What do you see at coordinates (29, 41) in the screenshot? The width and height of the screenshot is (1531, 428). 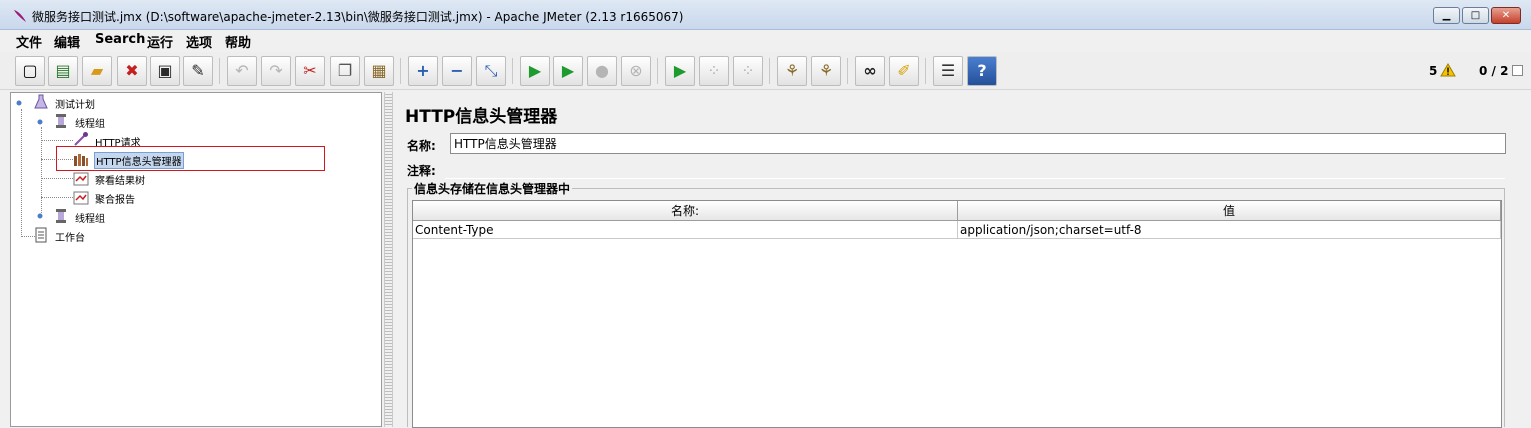 I see `menu-file: 文件` at bounding box center [29, 41].